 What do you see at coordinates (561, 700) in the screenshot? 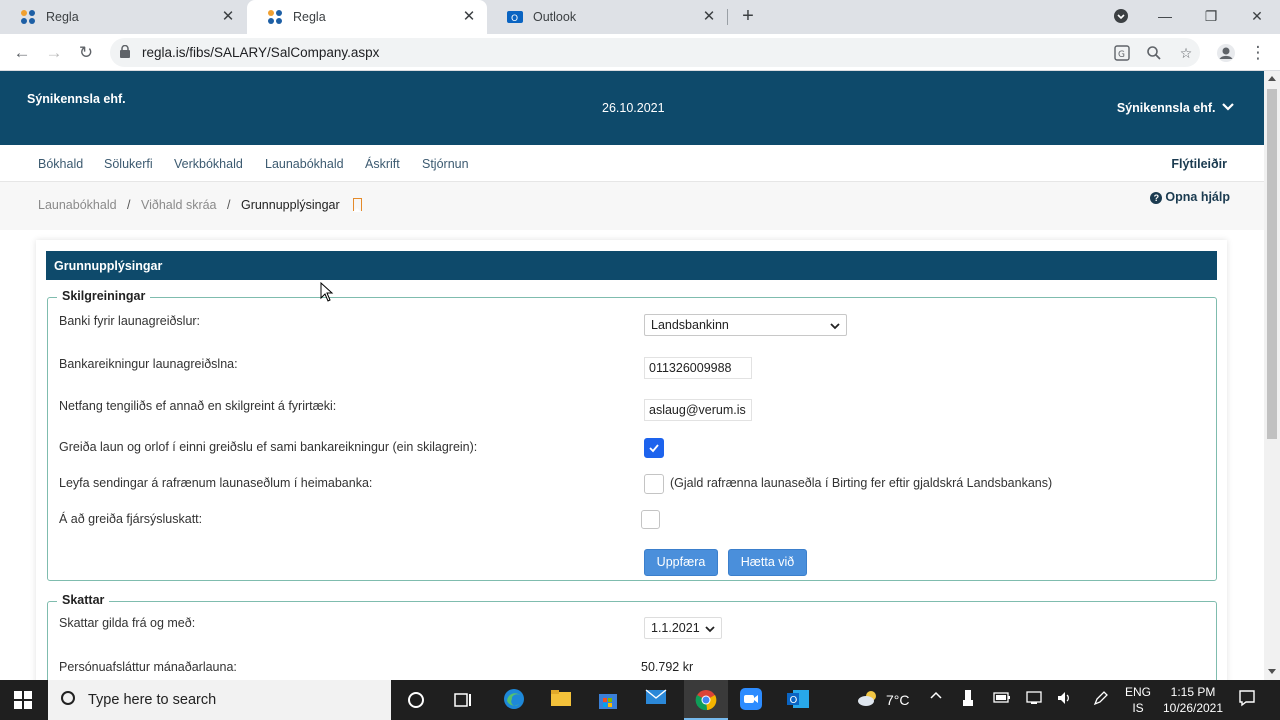
I see `file-explorer-icon` at bounding box center [561, 700].